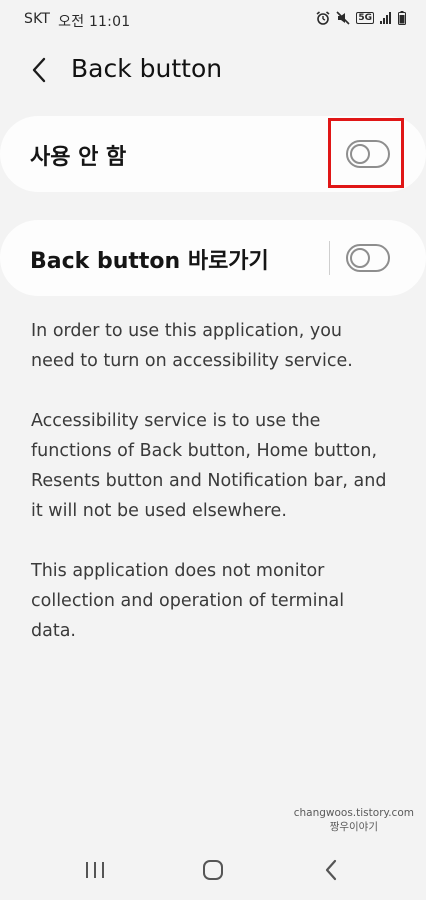 This screenshot has width=426, height=900. What do you see at coordinates (354, 827) in the screenshot?
I see `watermark-name: 짱우이야기` at bounding box center [354, 827].